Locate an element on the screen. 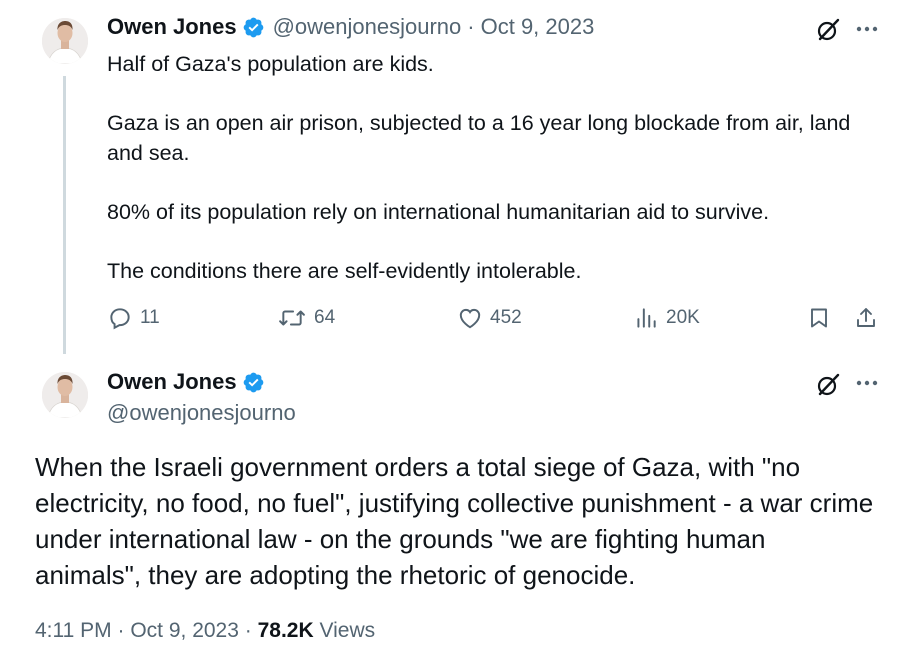  reply-icon is located at coordinates (120, 319).